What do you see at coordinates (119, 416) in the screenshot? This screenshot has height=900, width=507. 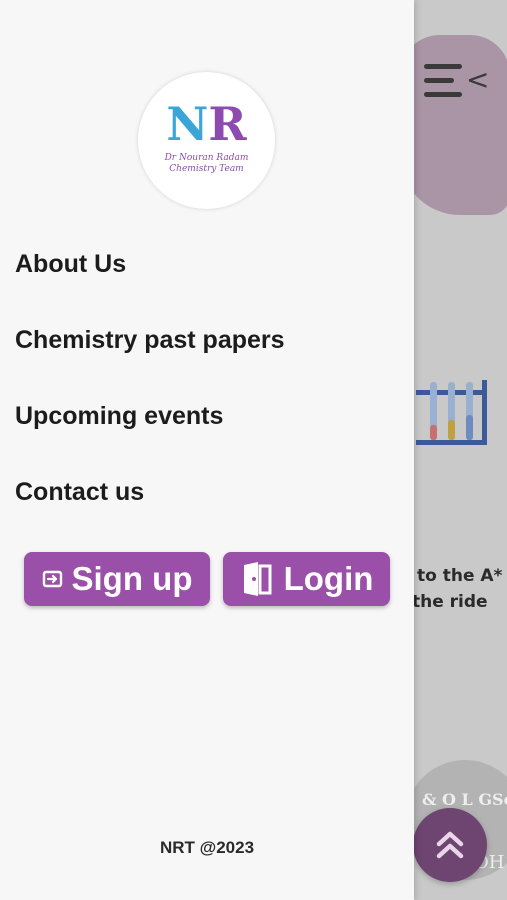 I see `menu-item-upcoming-events: Upcoming events` at bounding box center [119, 416].